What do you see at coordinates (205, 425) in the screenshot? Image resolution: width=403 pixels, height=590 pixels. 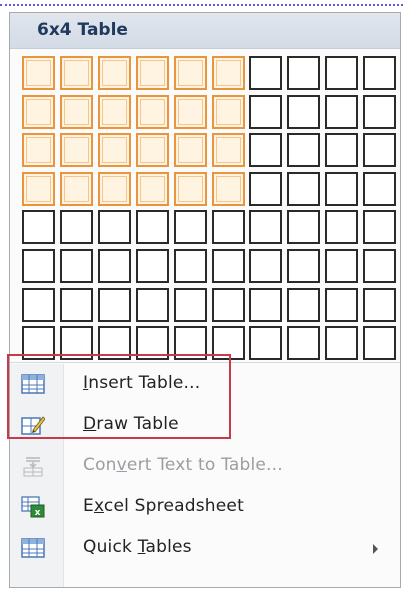 I see `draw-table-menu-item: Draw Table` at bounding box center [205, 425].